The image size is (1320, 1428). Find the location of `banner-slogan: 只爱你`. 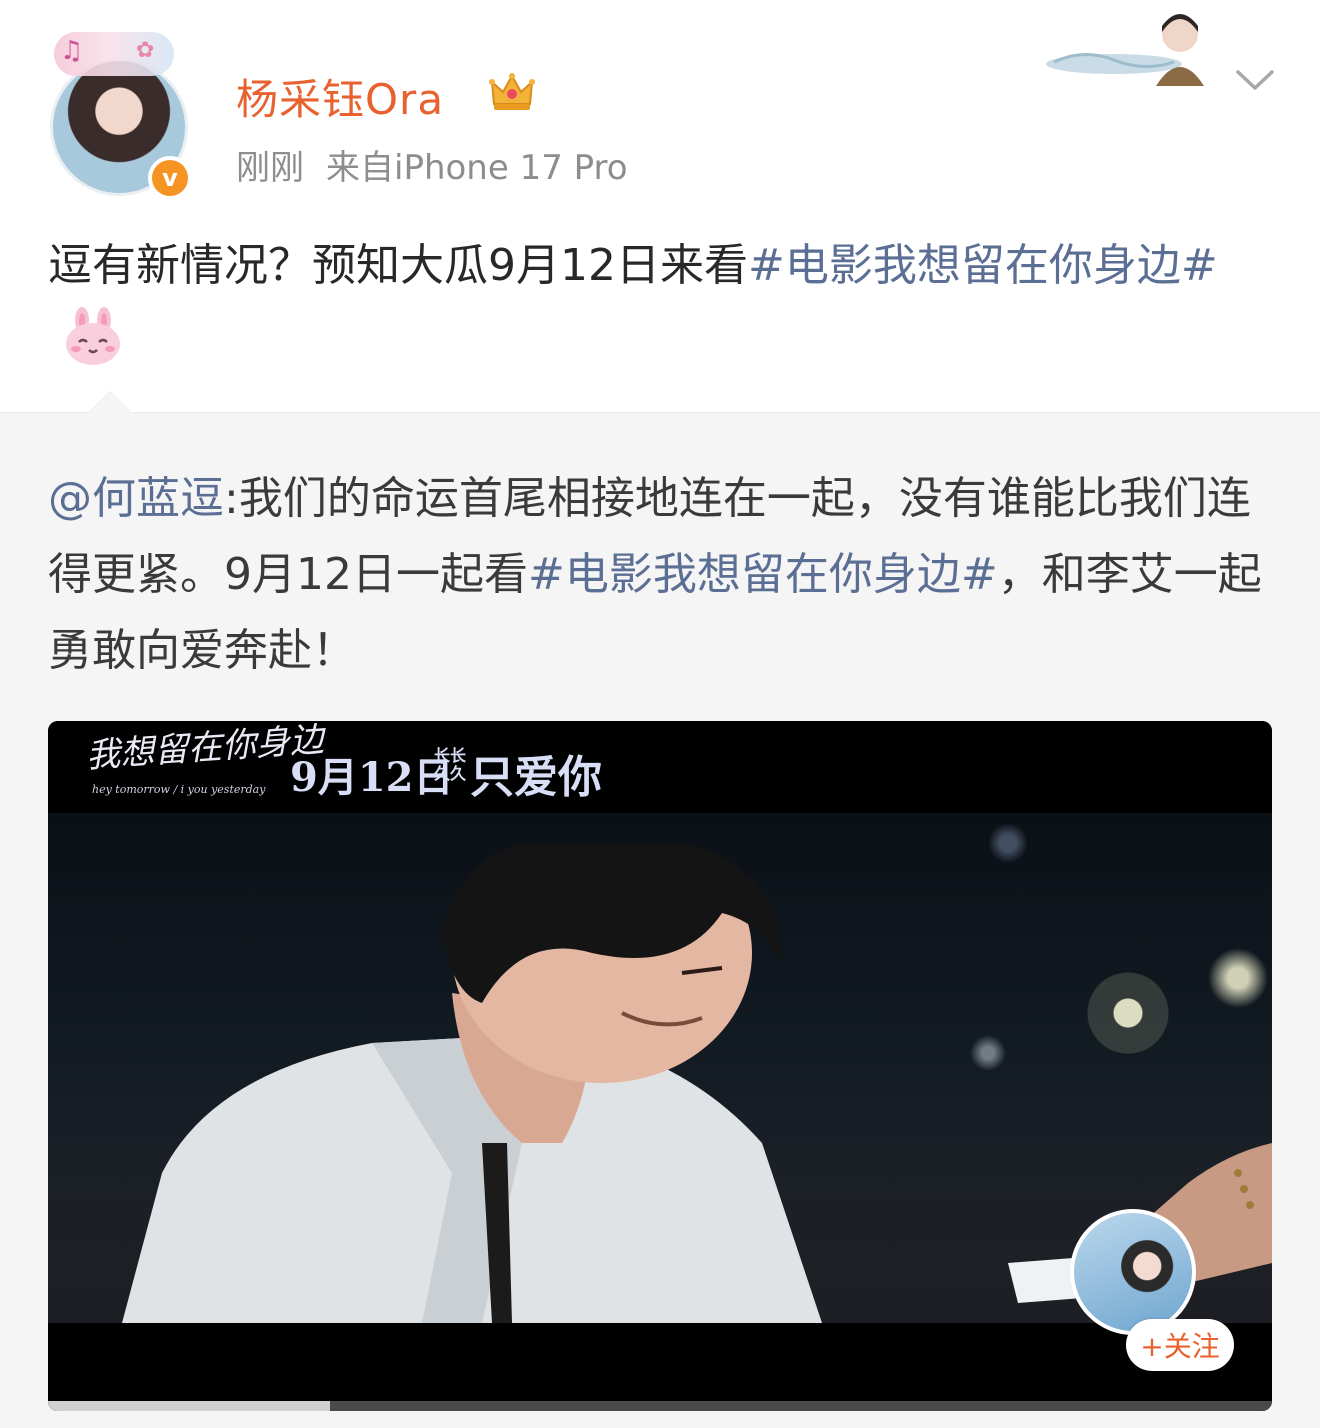

banner-slogan: 只爱你 is located at coordinates (536, 777).